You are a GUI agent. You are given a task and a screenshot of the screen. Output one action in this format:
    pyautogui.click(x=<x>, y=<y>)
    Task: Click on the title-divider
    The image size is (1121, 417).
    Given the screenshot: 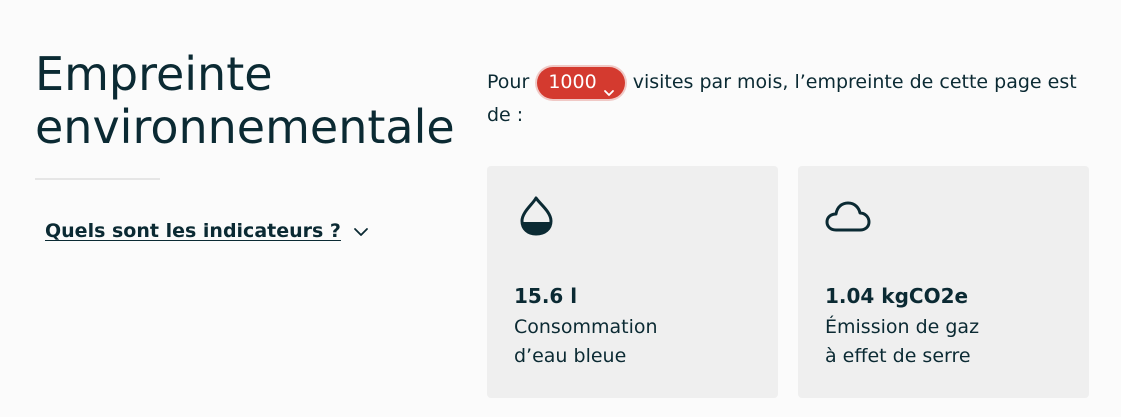 What is the action you would take?
    pyautogui.click(x=97, y=179)
    